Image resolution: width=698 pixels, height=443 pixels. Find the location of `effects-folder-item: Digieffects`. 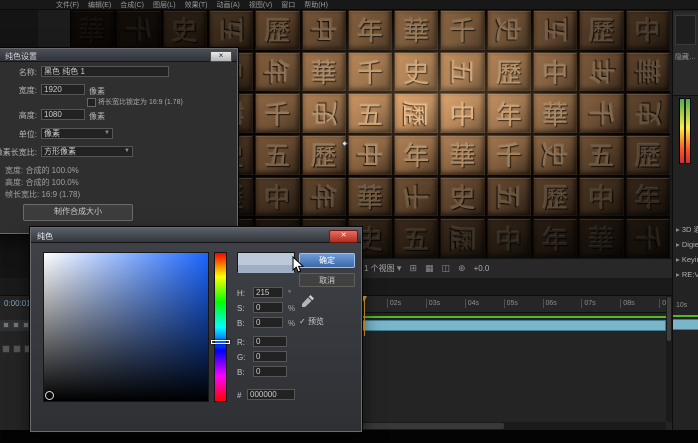

effects-folder-item: Digieffects is located at coordinates (685, 244).